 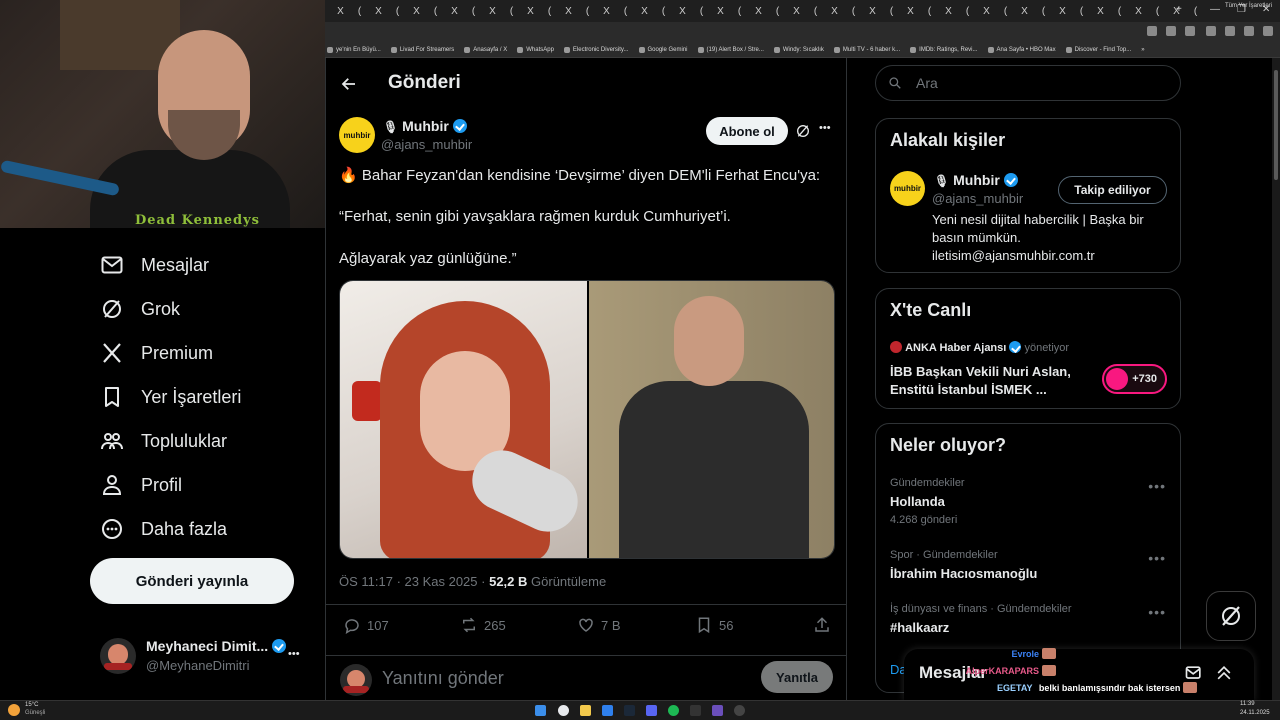 What do you see at coordinates (1038, 256) in the screenshot?
I see `related-bio-line: iletisim@ajansmuhbir.com.tr` at bounding box center [1038, 256].